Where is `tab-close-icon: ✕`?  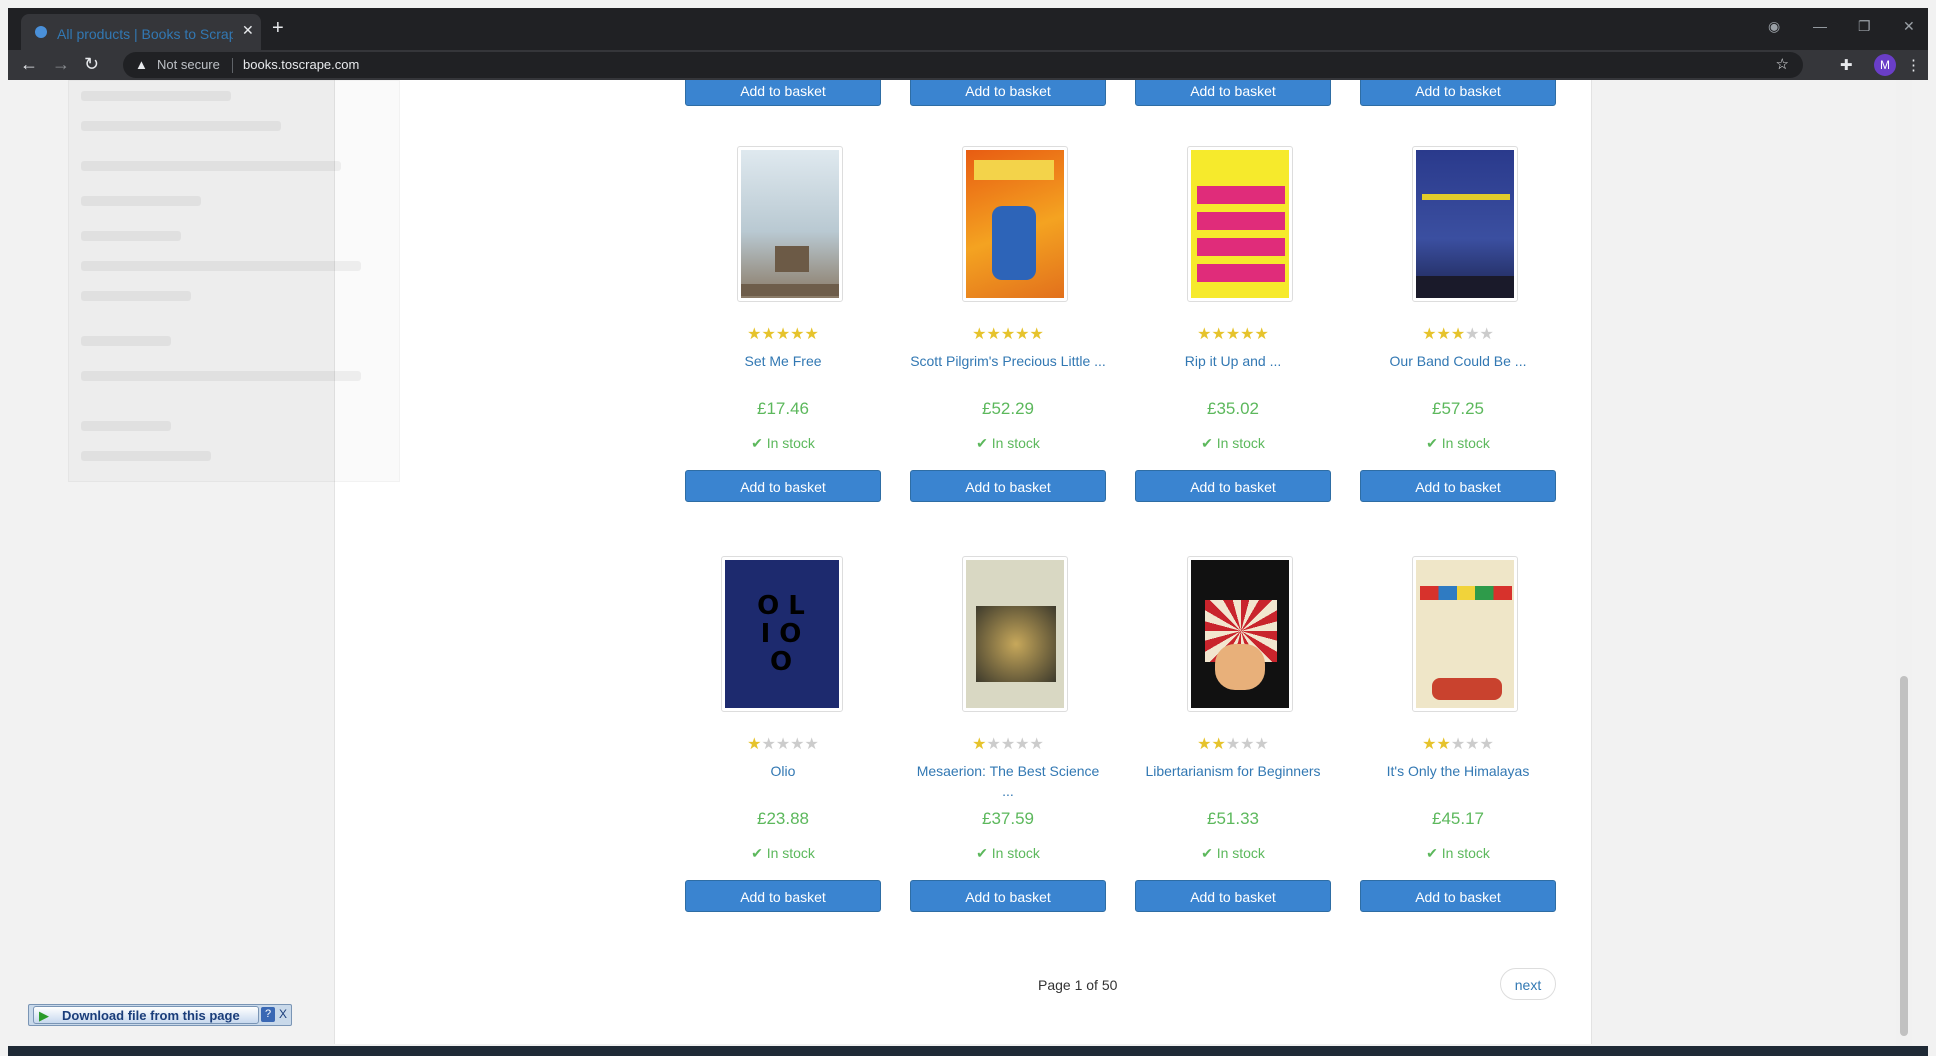
tab-close-icon: ✕ is located at coordinates (248, 30).